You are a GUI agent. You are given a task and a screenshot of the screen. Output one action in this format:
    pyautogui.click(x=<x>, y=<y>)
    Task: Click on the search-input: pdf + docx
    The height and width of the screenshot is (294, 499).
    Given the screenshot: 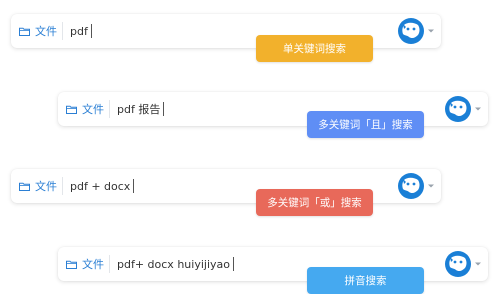 What is the action you would take?
    pyautogui.click(x=102, y=186)
    